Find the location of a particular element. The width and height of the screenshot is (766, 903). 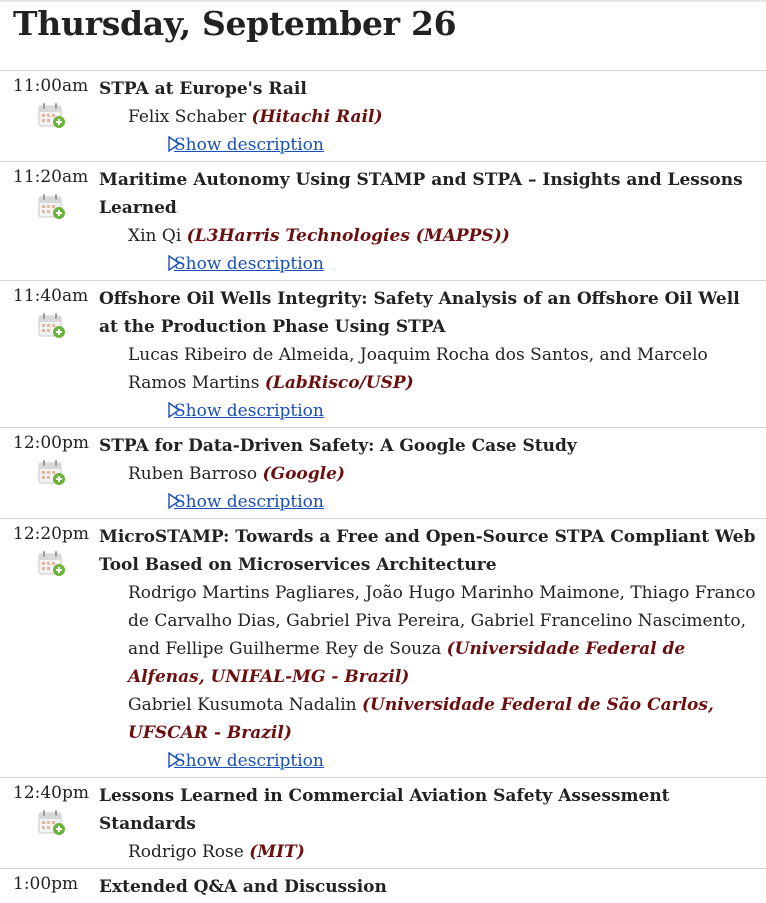

speaker-affiliation: (Hitachi Rail) is located at coordinates (317, 117).